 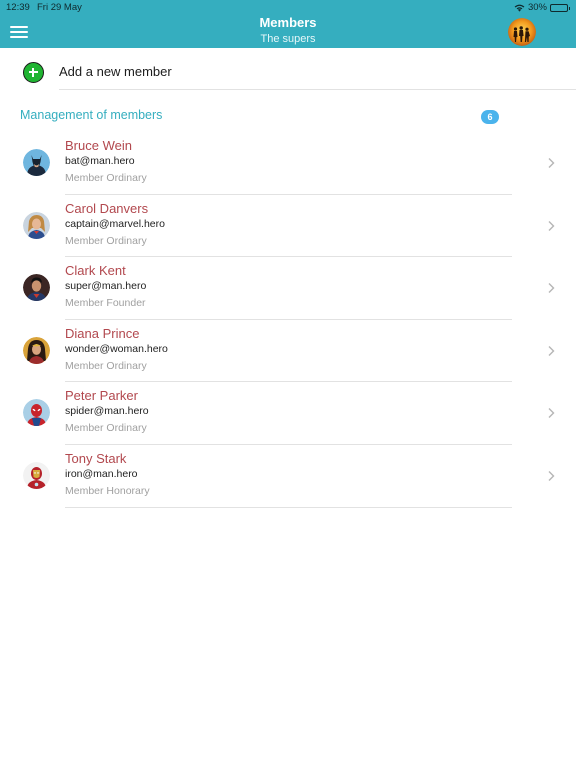 I want to click on member-role: Member Founder, so click(x=105, y=303).